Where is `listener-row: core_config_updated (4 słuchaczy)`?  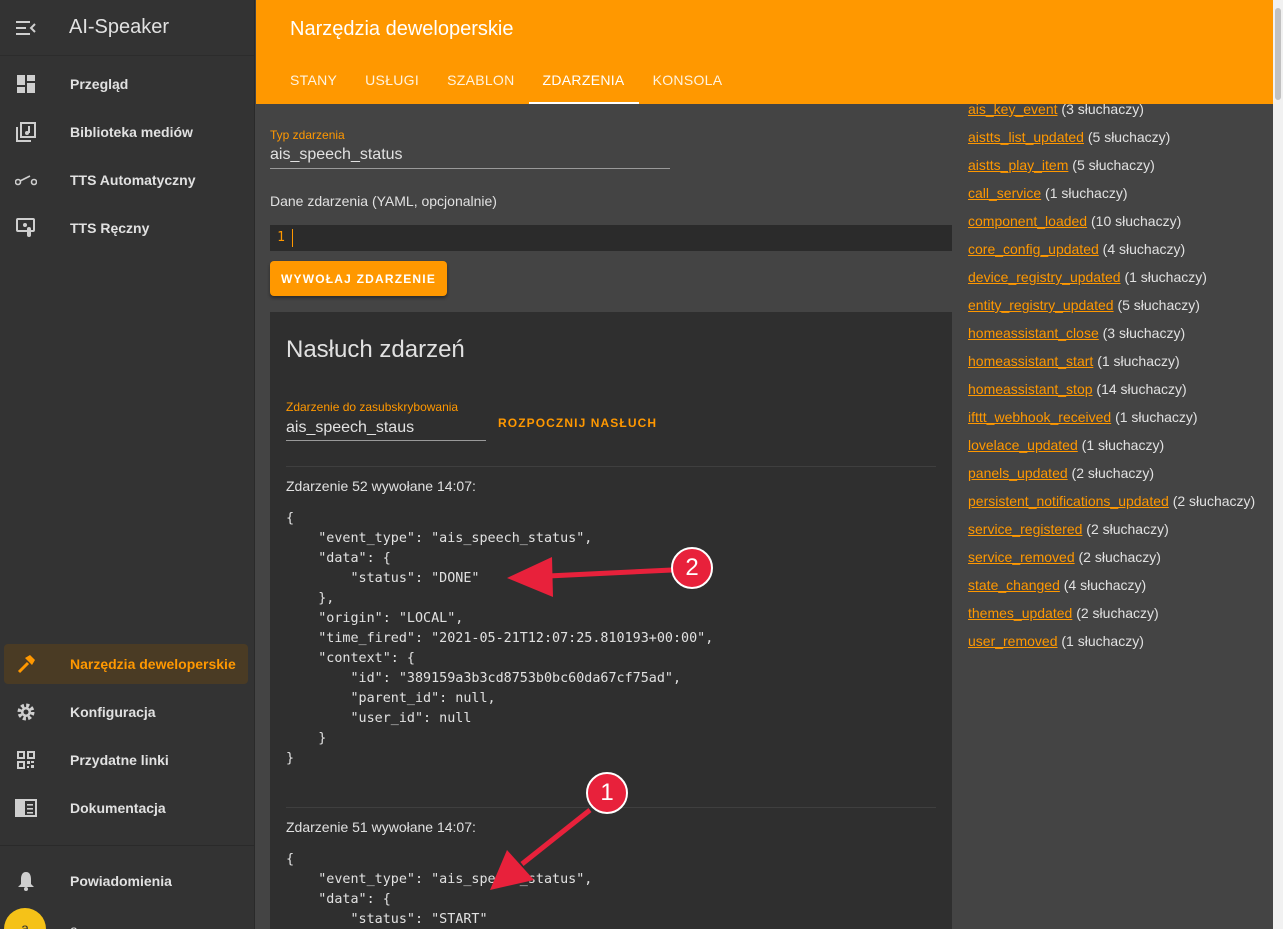
listener-row: core_config_updated (4 słuchaczy) is located at coordinates (1076, 249).